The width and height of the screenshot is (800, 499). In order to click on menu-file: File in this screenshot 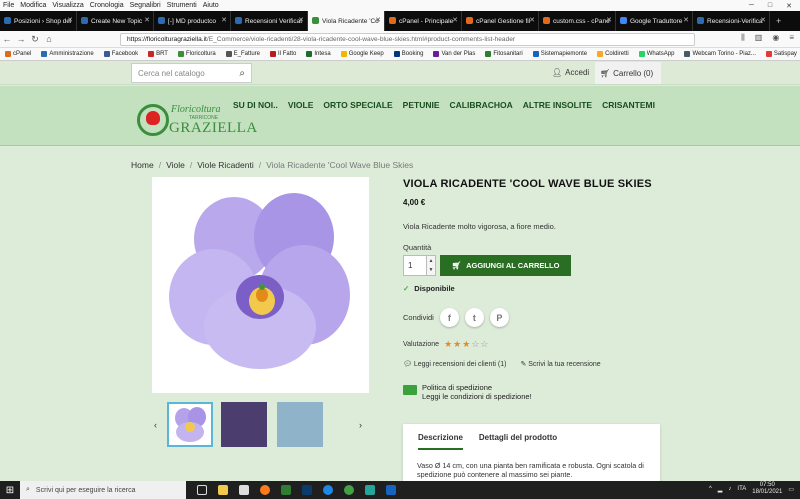, I will do `click(8, 5)`.